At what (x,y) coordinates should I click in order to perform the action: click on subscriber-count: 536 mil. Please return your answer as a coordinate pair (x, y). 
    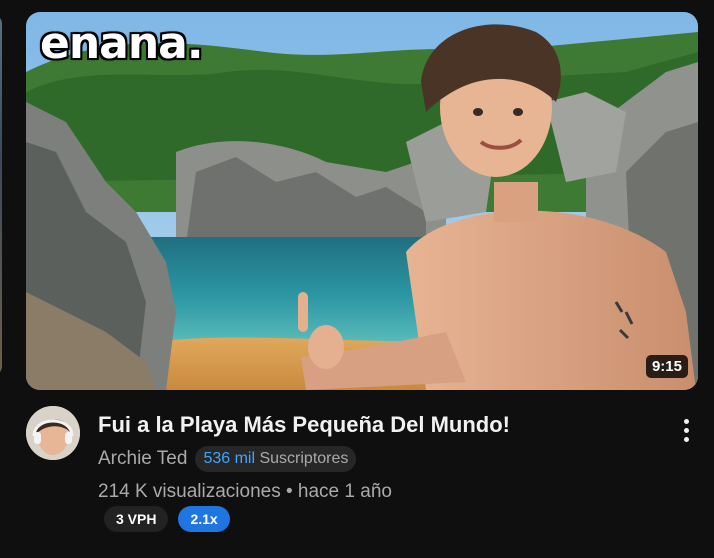
    Looking at the image, I should click on (229, 458).